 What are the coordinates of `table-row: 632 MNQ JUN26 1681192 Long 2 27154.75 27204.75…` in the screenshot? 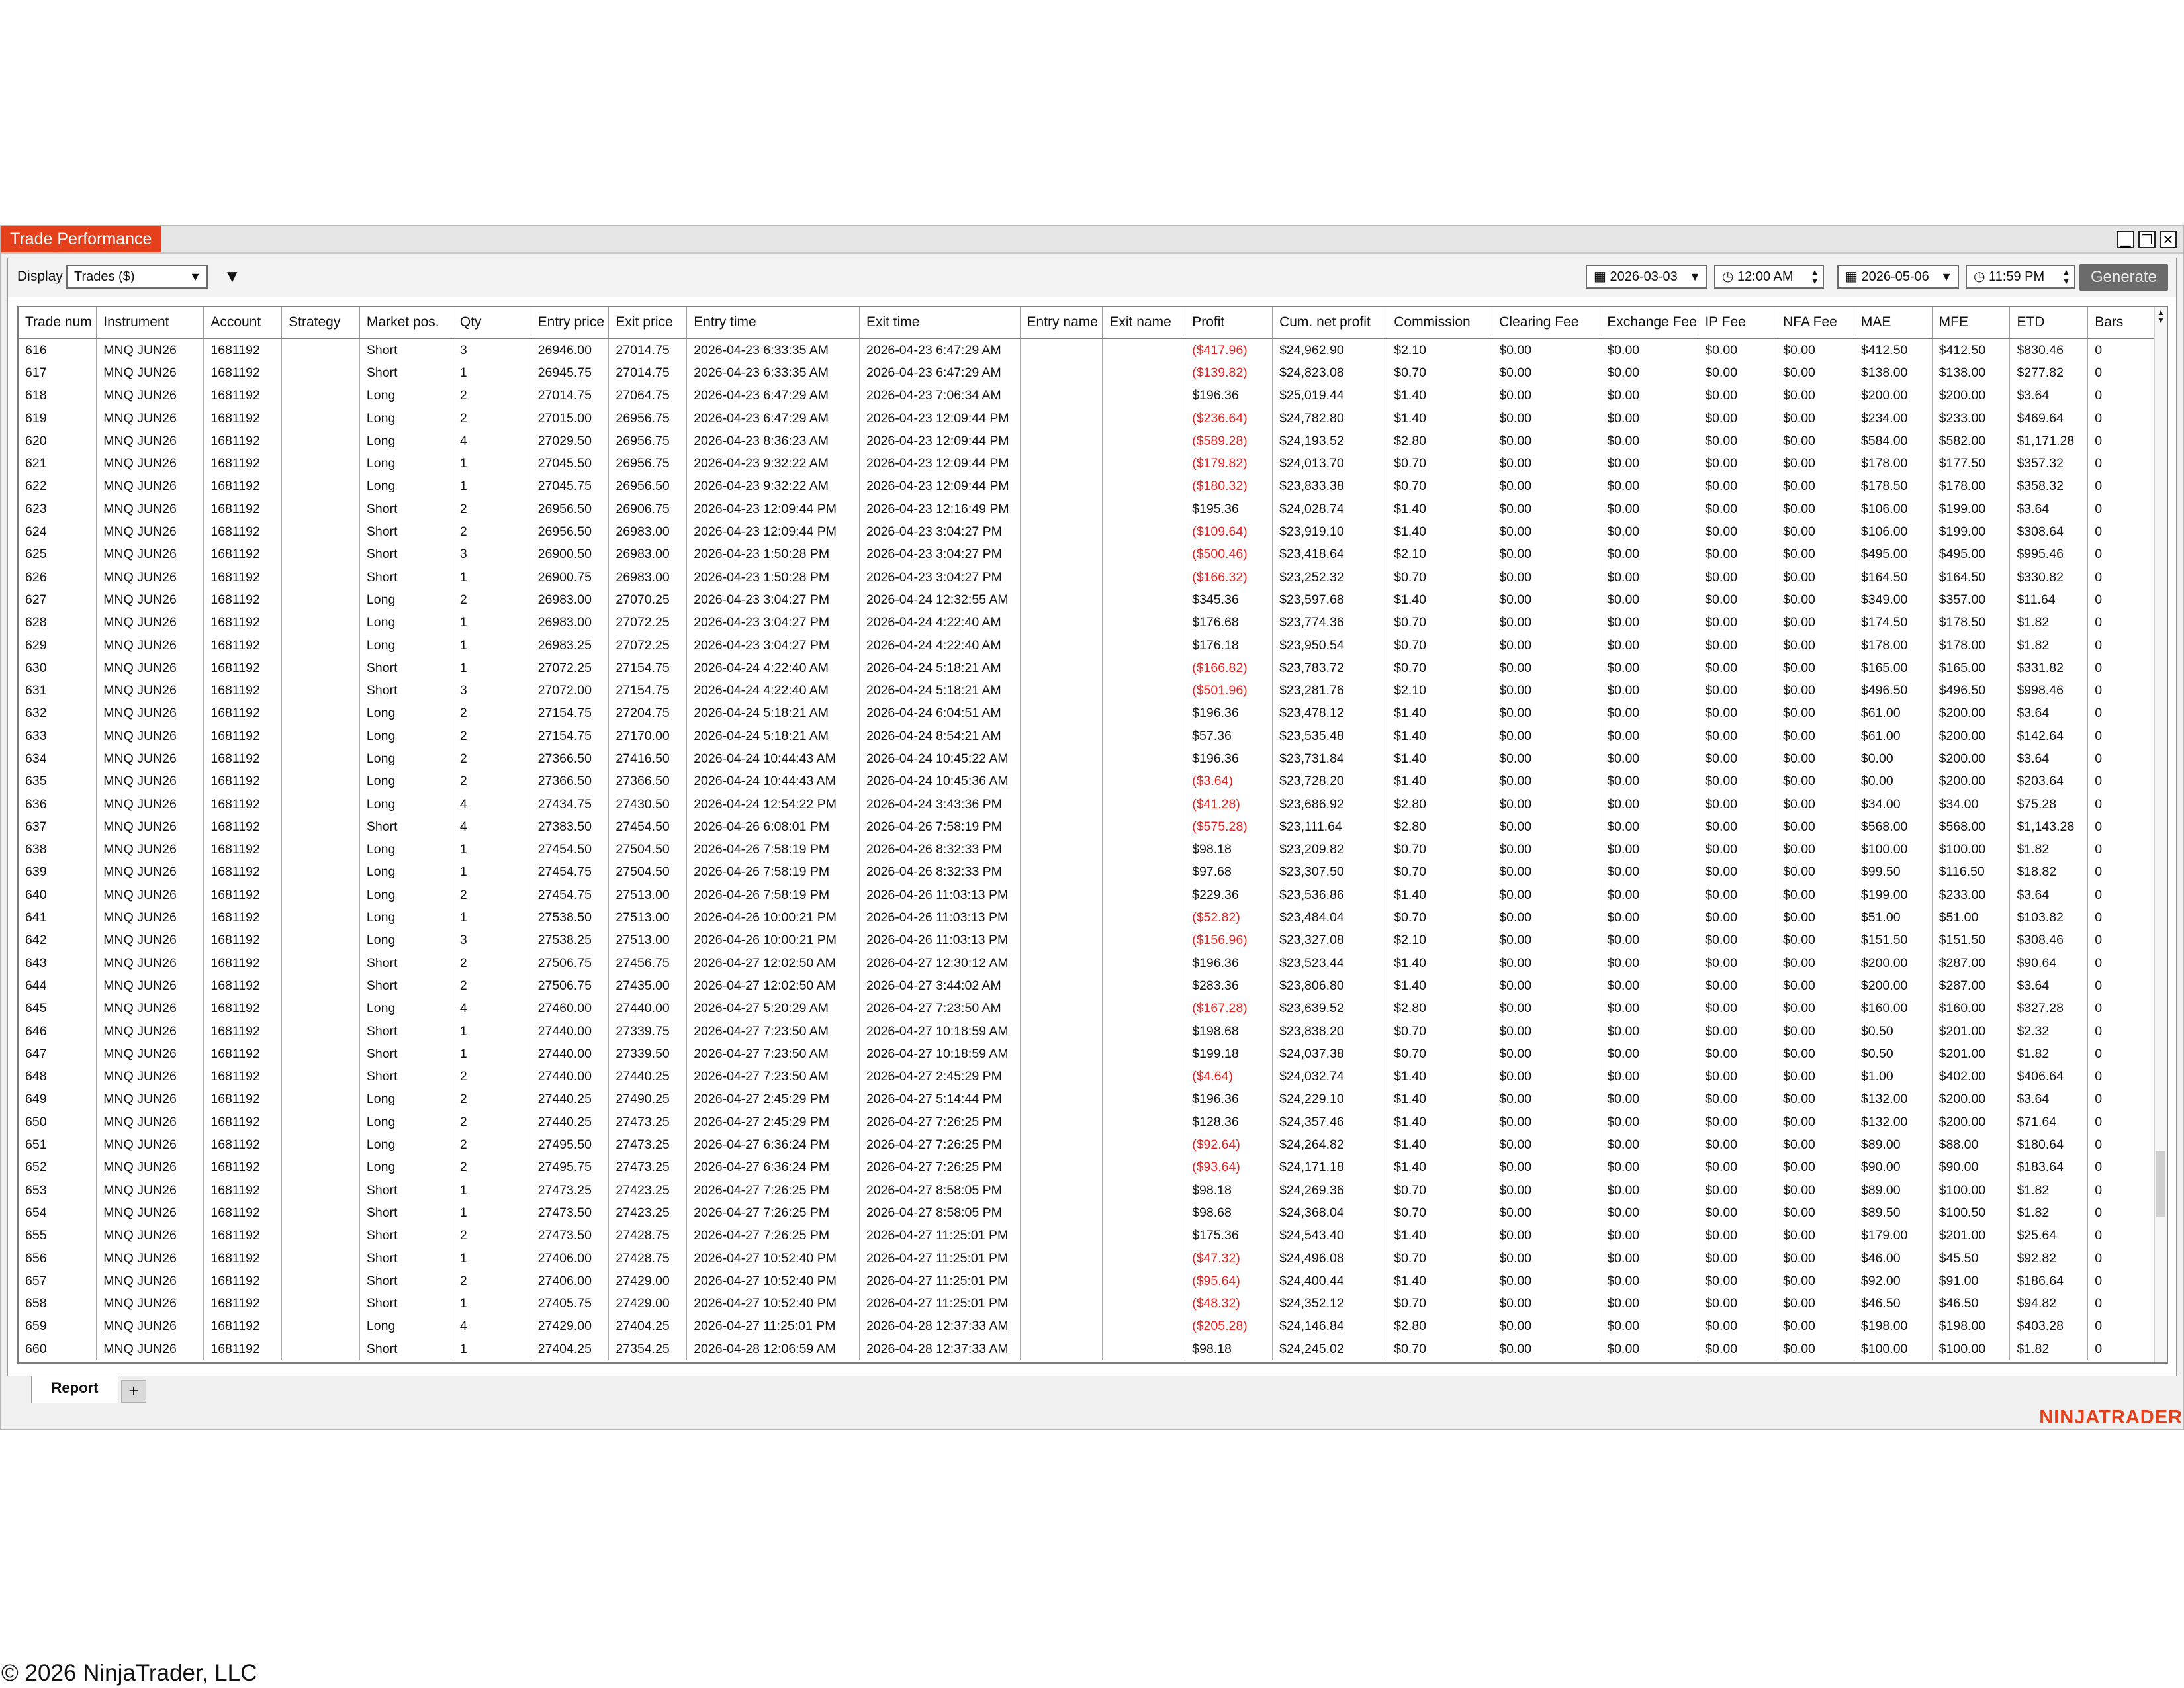 It's located at (1087, 714).